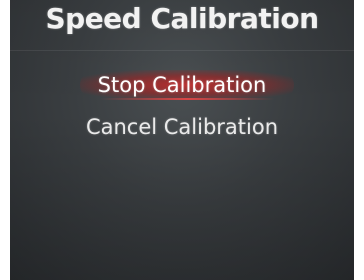  Describe the element at coordinates (182, 18) in the screenshot. I see `page-title: Speed Calibration` at that location.